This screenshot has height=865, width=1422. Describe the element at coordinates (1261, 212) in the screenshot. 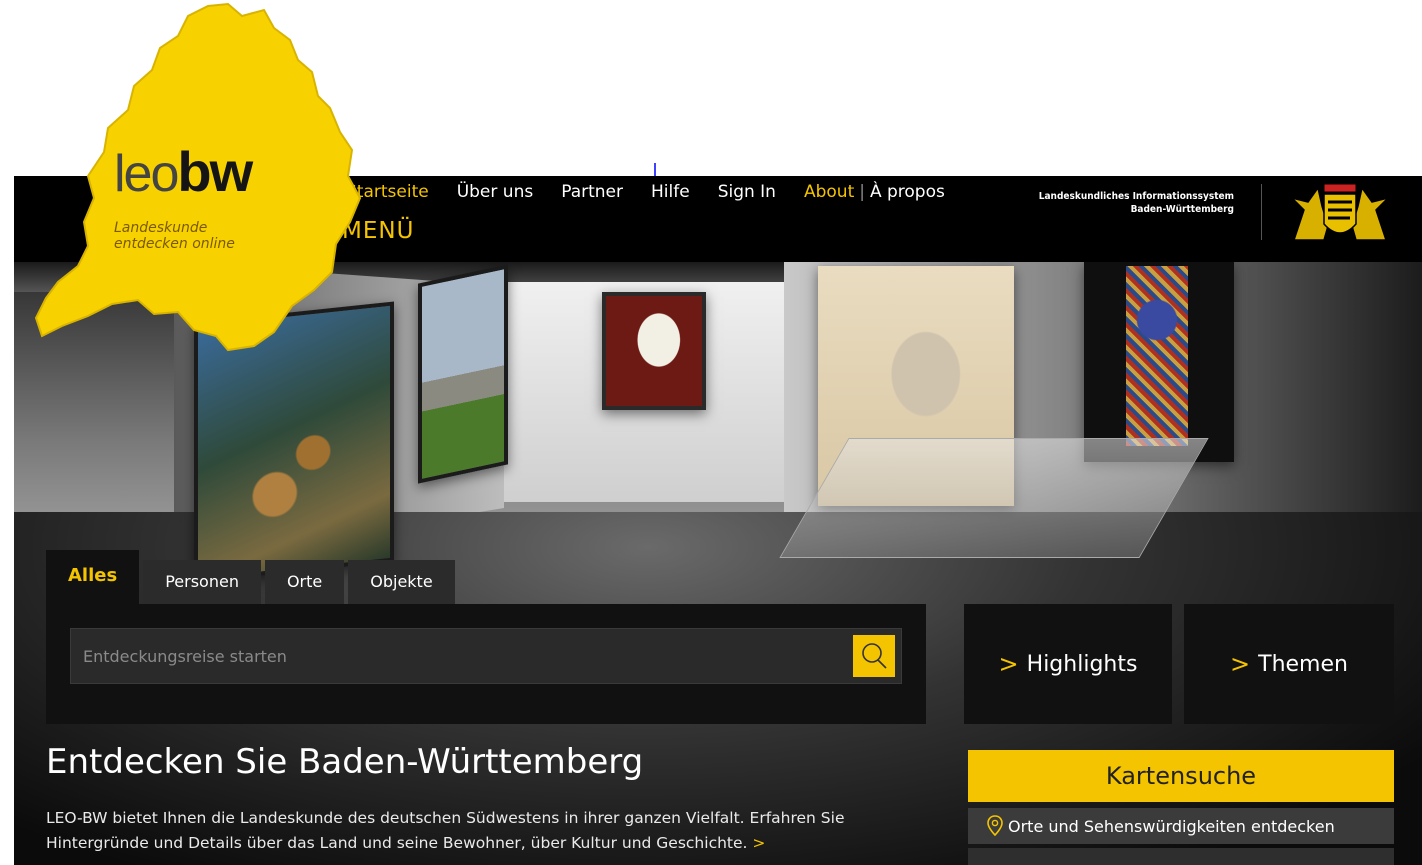

I see `header-divider` at that location.